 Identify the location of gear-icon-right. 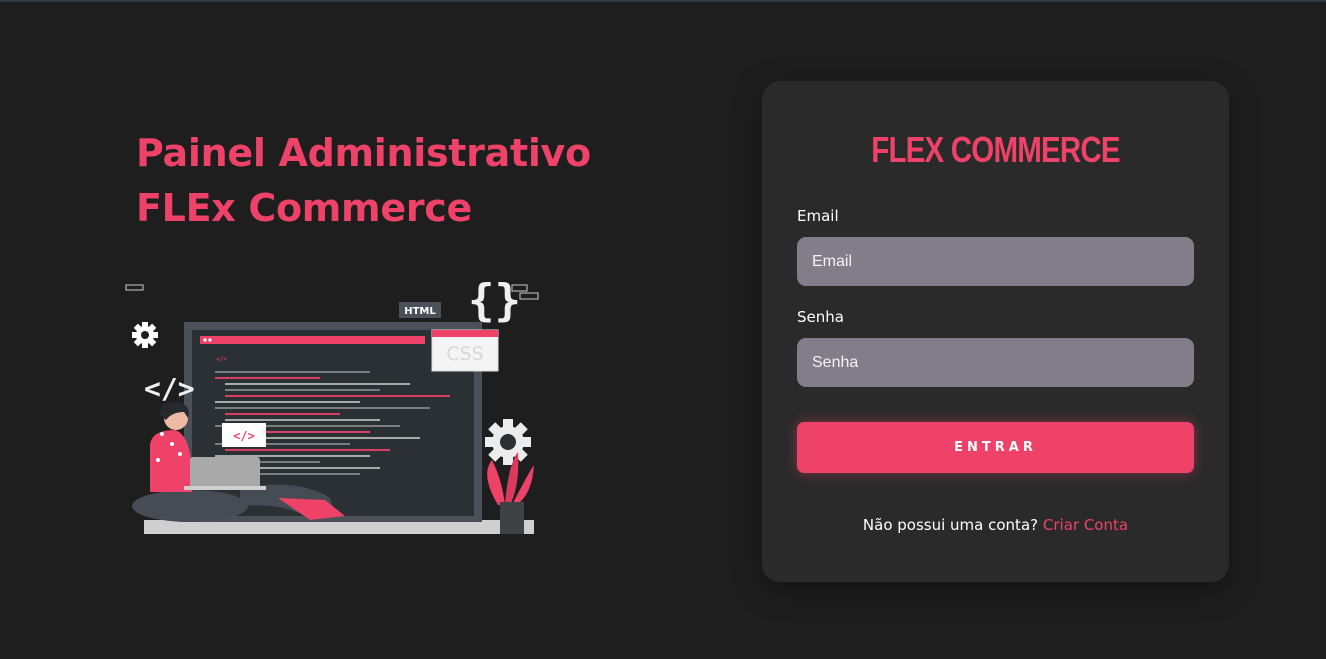
(508, 442).